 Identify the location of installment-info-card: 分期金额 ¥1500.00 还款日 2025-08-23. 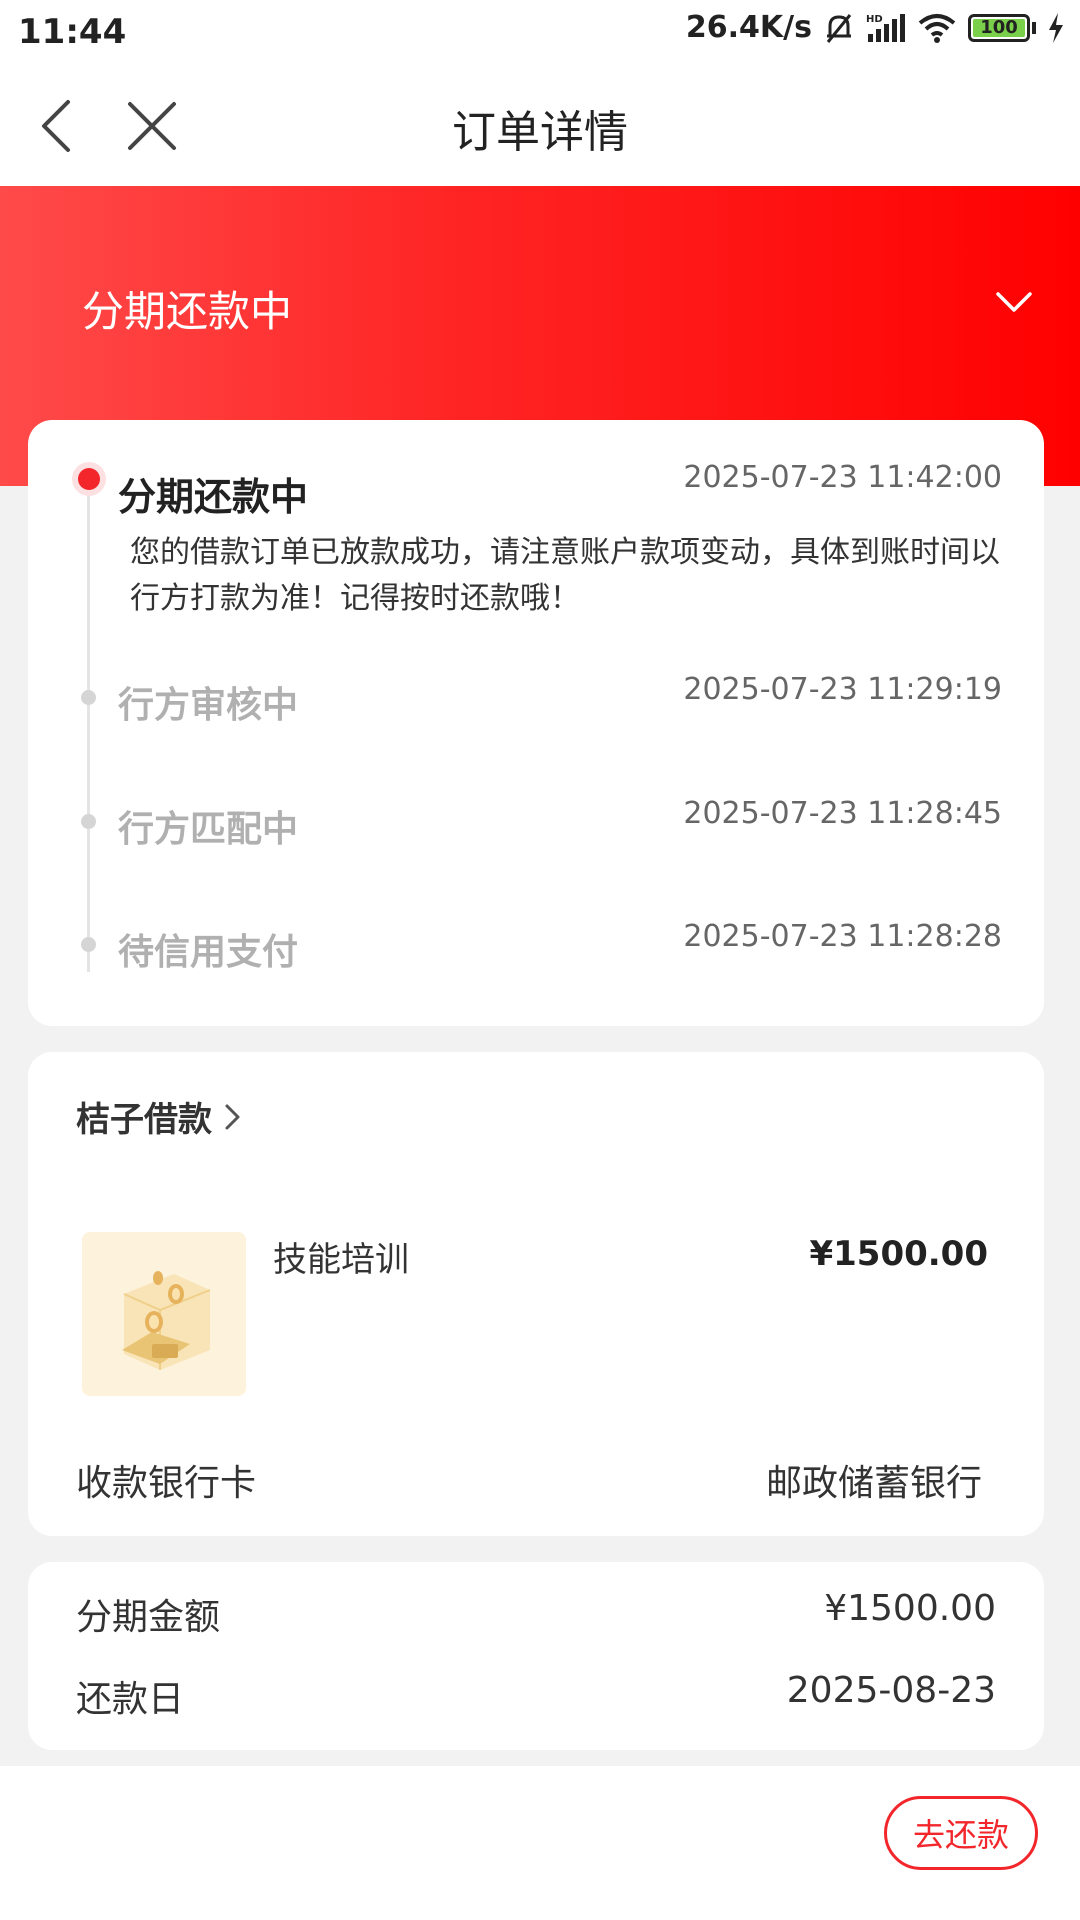
(536, 1656).